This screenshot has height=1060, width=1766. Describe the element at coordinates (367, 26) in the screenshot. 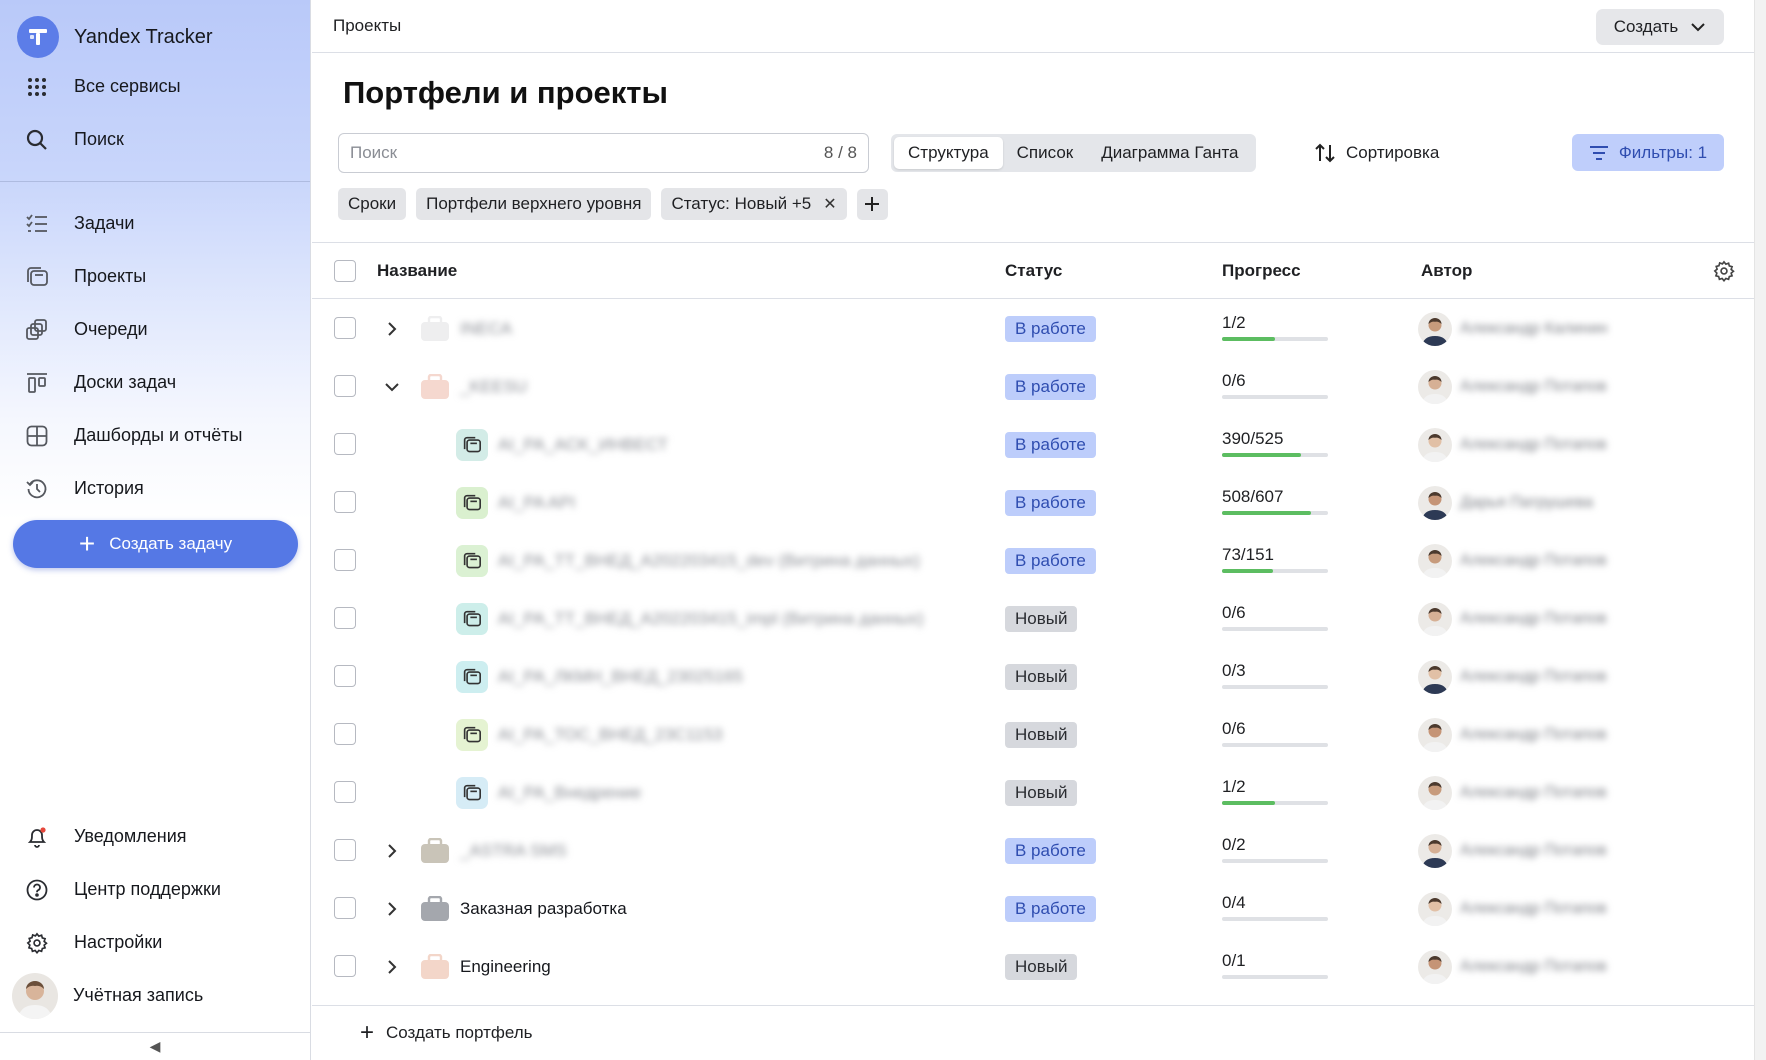

I see `breadcrumb: Проекты` at that location.